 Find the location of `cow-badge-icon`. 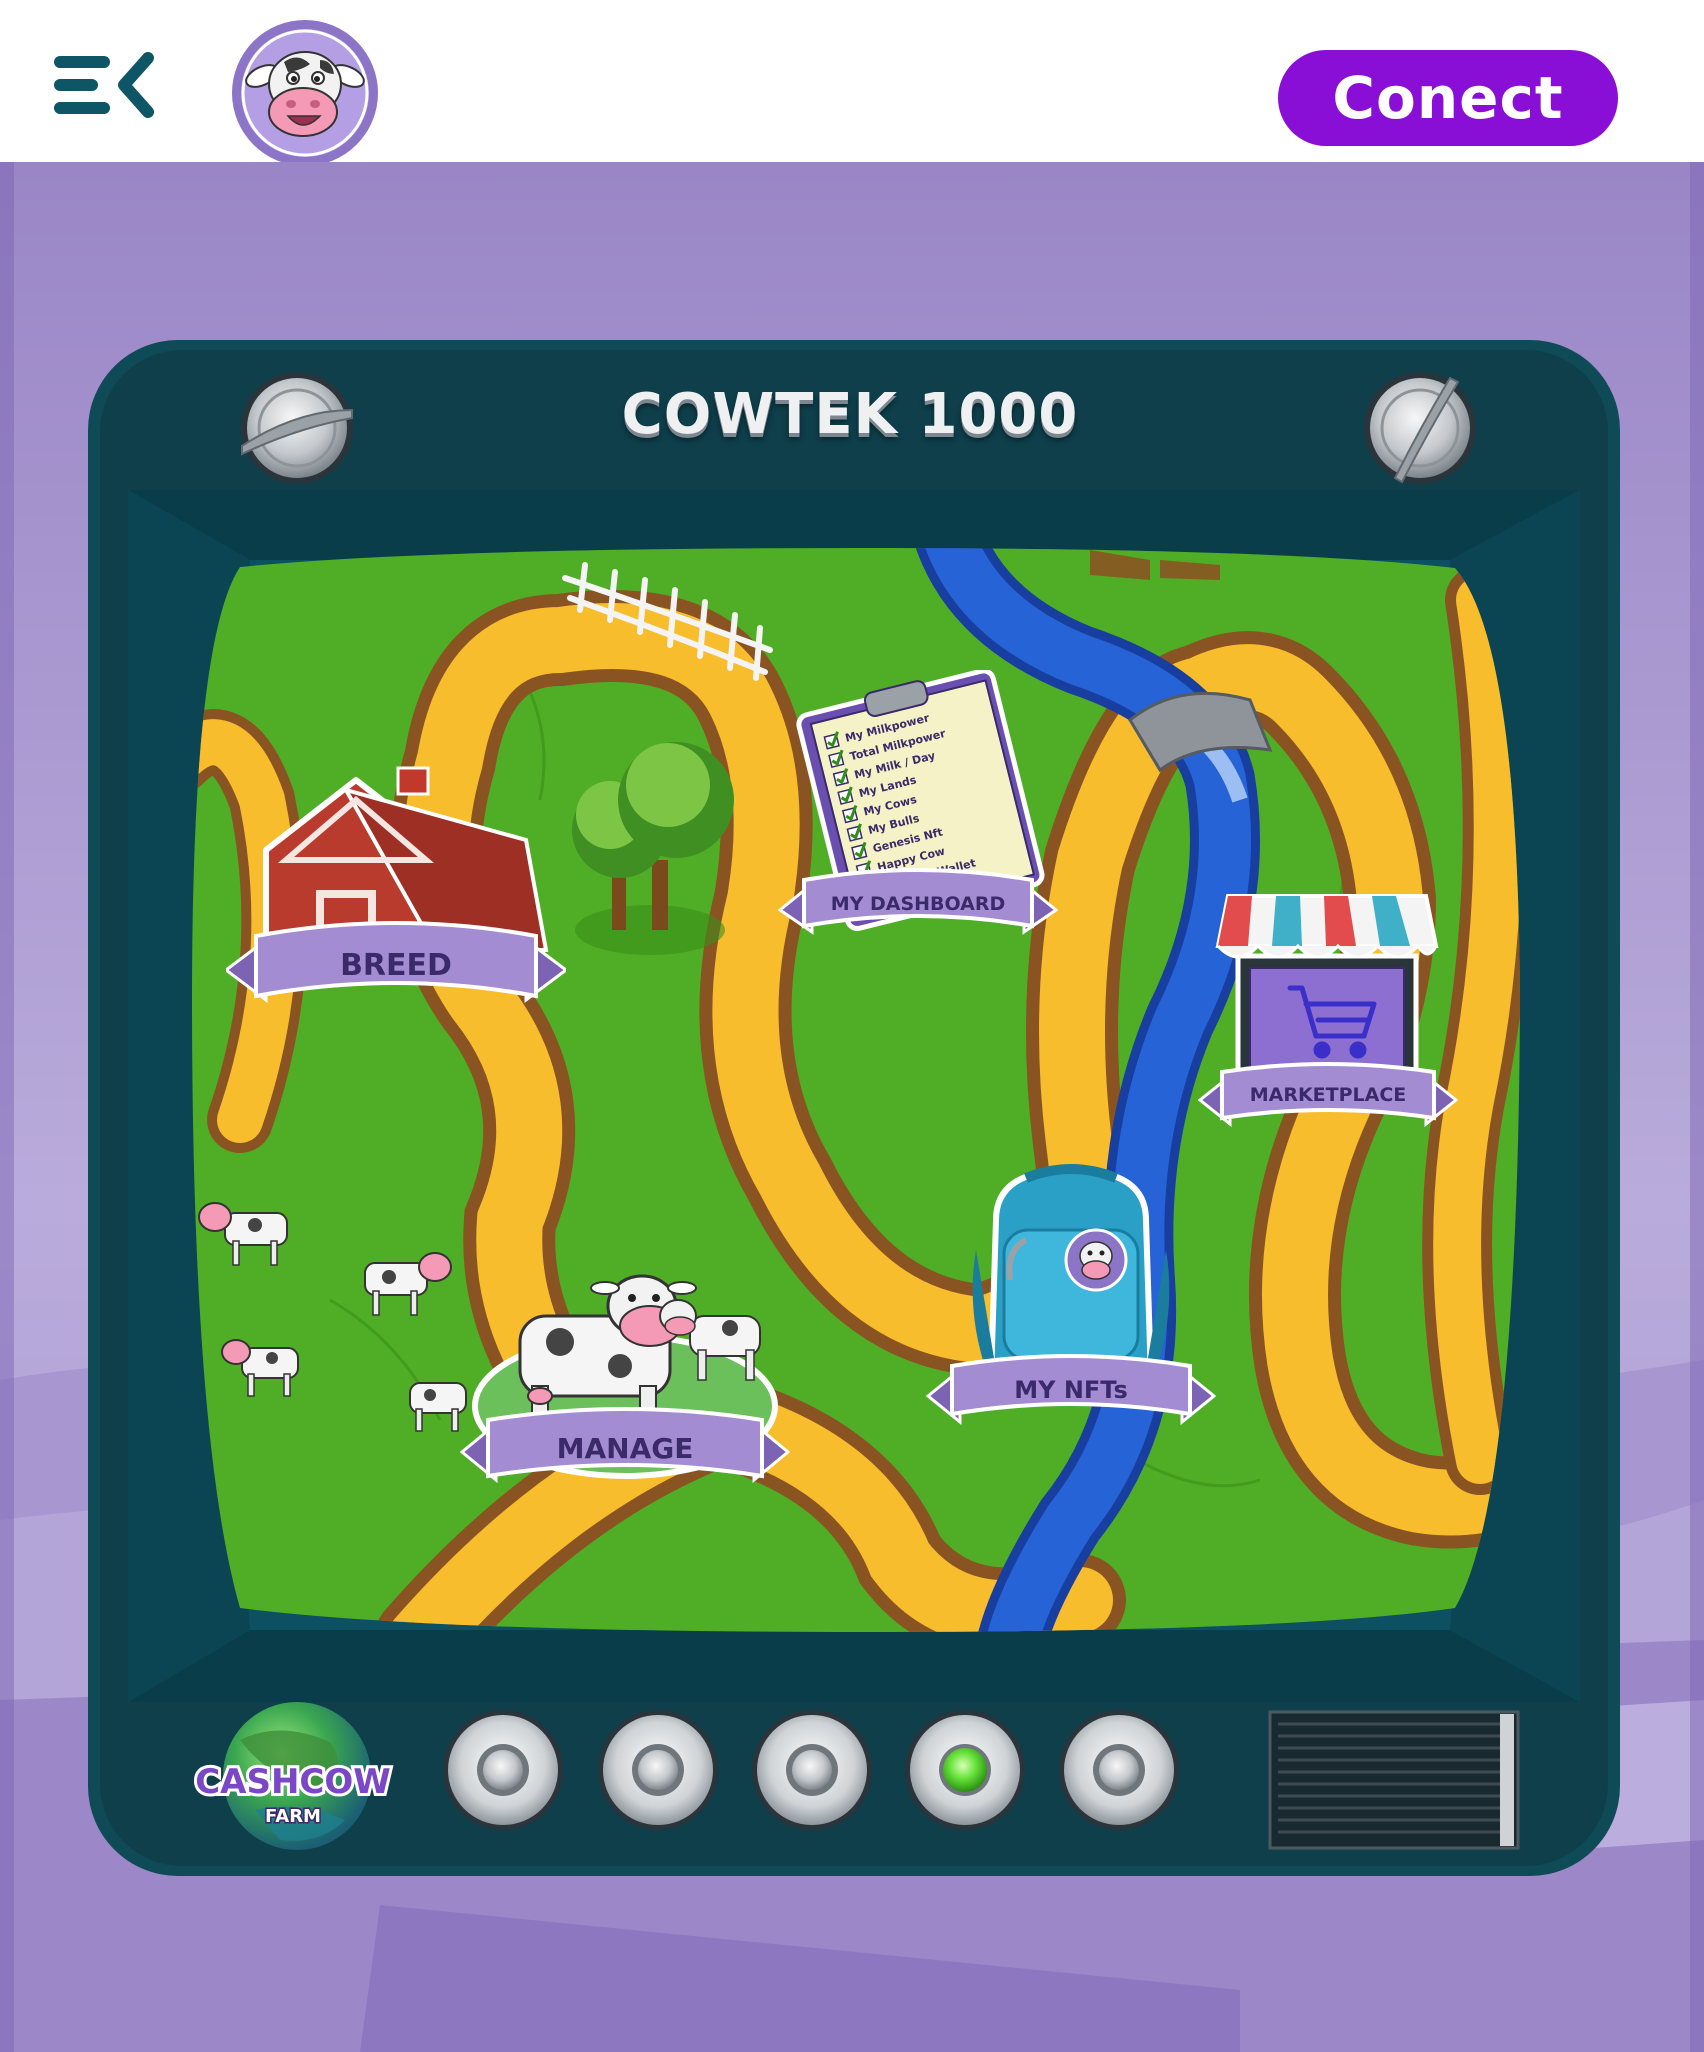

cow-badge-icon is located at coordinates (1096, 1260).